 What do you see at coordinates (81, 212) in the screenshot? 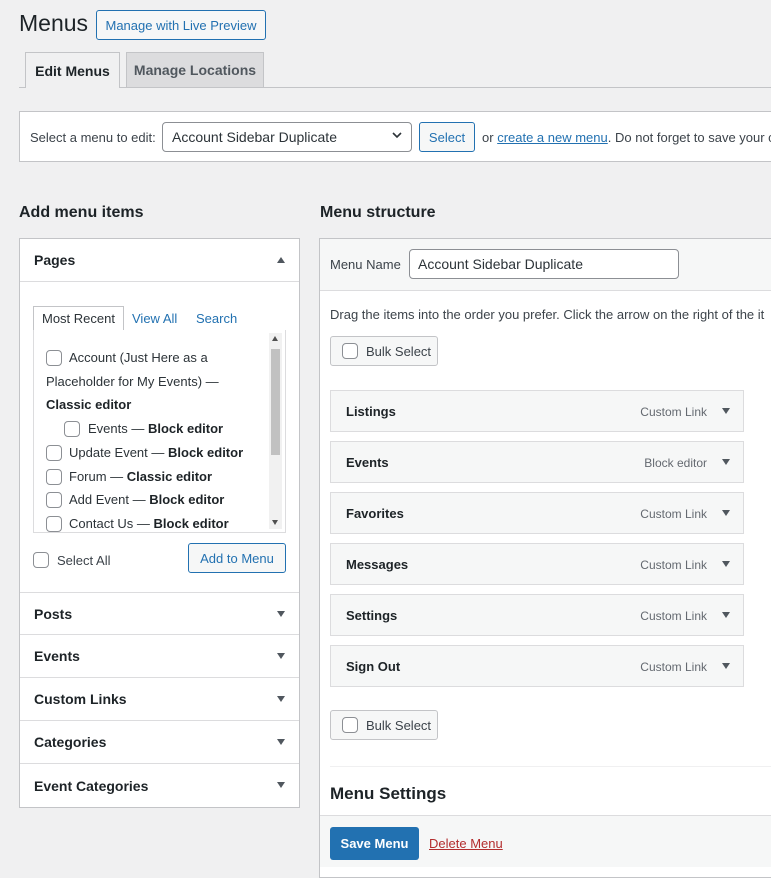
I see `add-menu-items-heading: Add menu items` at bounding box center [81, 212].